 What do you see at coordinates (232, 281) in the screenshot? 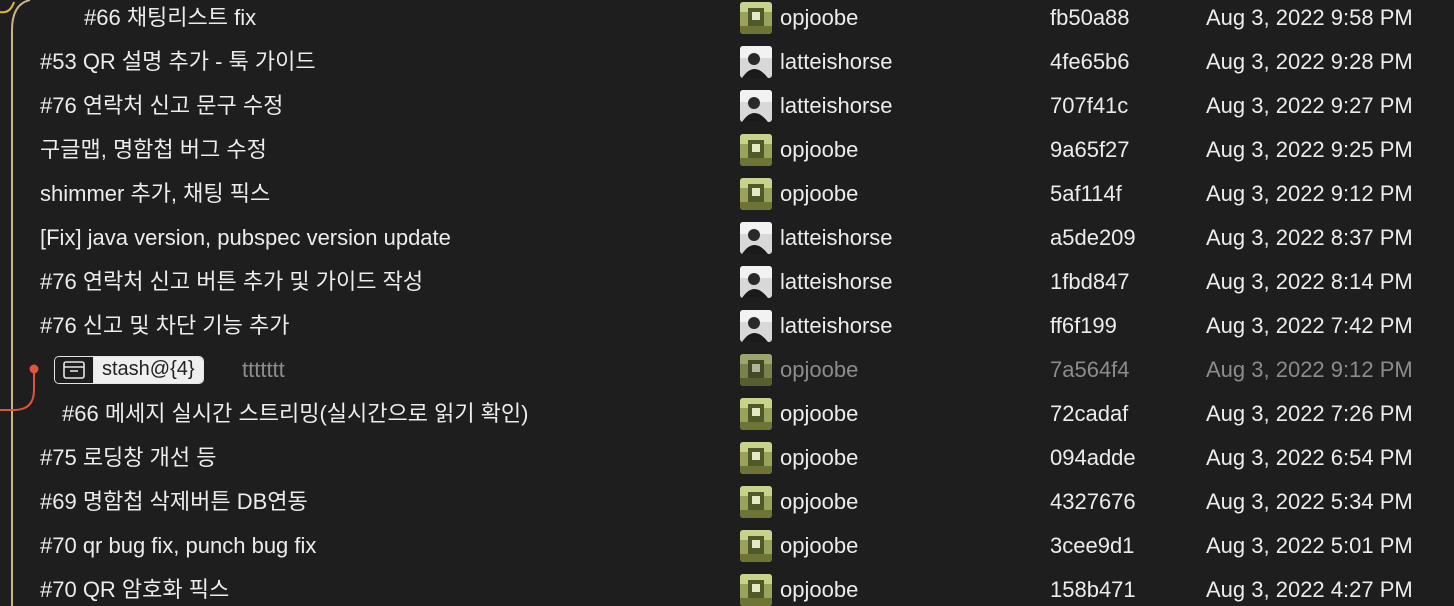
I see `commit-message: #76 연락처 신고 버튼 추가 및 가이드 작성` at bounding box center [232, 281].